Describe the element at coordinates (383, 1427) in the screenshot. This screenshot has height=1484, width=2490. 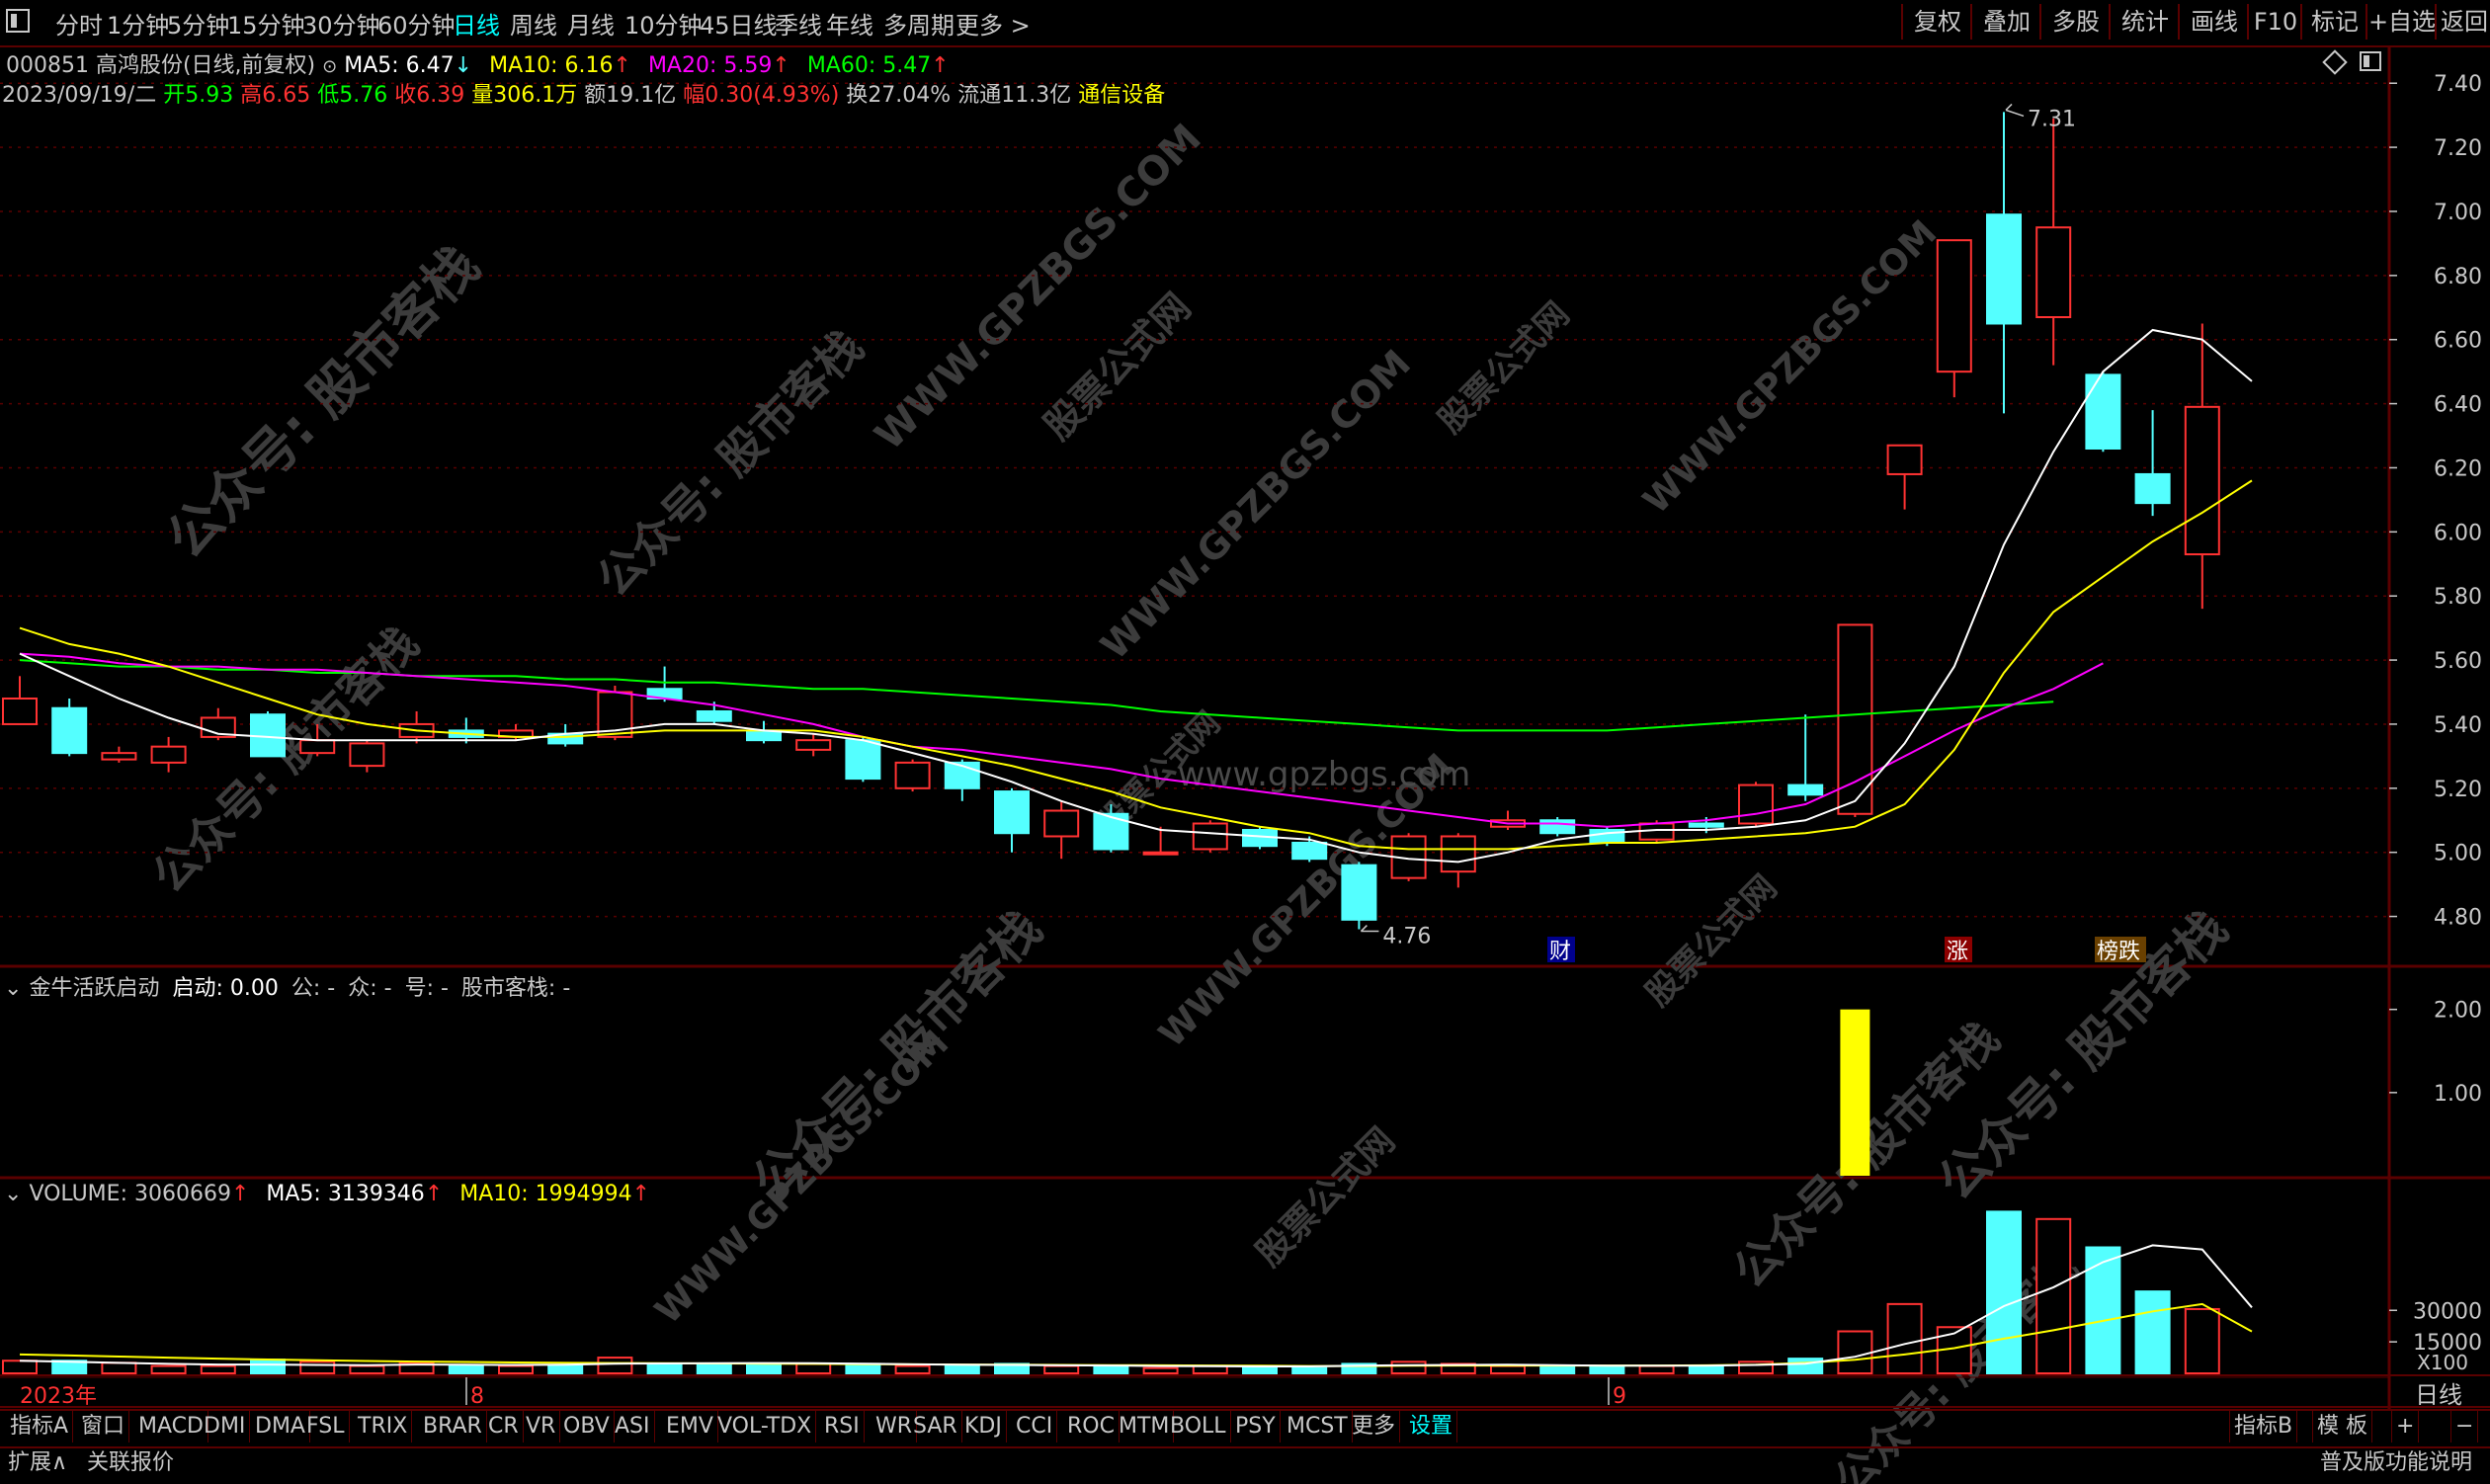
I see `indicator-tab-6: TRIX` at that location.